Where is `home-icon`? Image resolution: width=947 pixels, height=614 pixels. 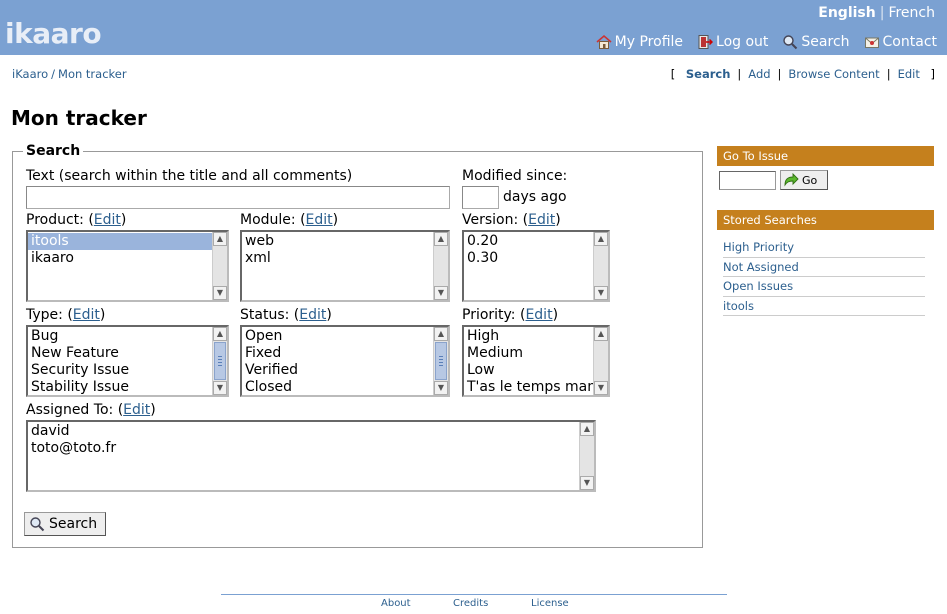
home-icon is located at coordinates (604, 41).